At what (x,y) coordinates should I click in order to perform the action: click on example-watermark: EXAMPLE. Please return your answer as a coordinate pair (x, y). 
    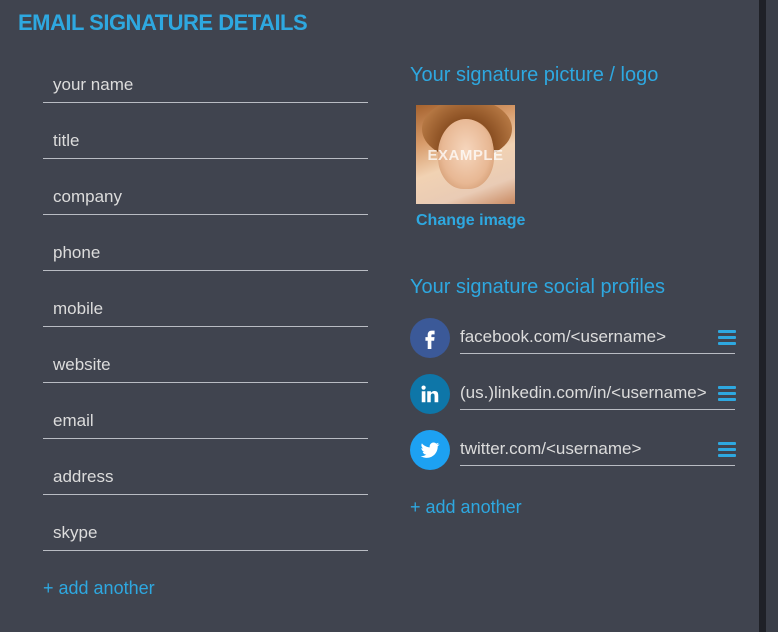
    Looking at the image, I should click on (465, 155).